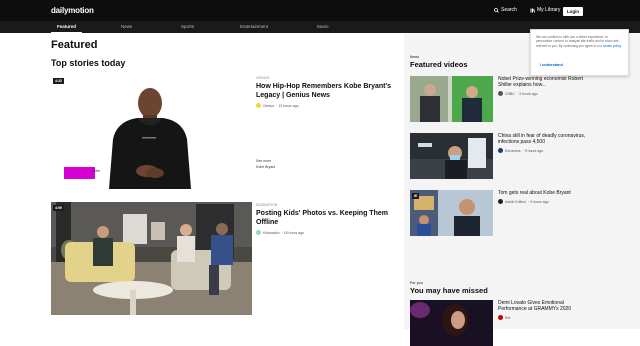 The image size is (640, 346). I want to click on video-thumbnail: IE, so click(451, 213).